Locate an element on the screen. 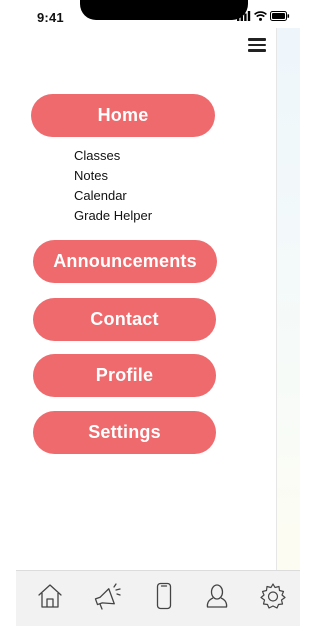 The height and width of the screenshot is (627, 320). gear-icon is located at coordinates (273, 596).